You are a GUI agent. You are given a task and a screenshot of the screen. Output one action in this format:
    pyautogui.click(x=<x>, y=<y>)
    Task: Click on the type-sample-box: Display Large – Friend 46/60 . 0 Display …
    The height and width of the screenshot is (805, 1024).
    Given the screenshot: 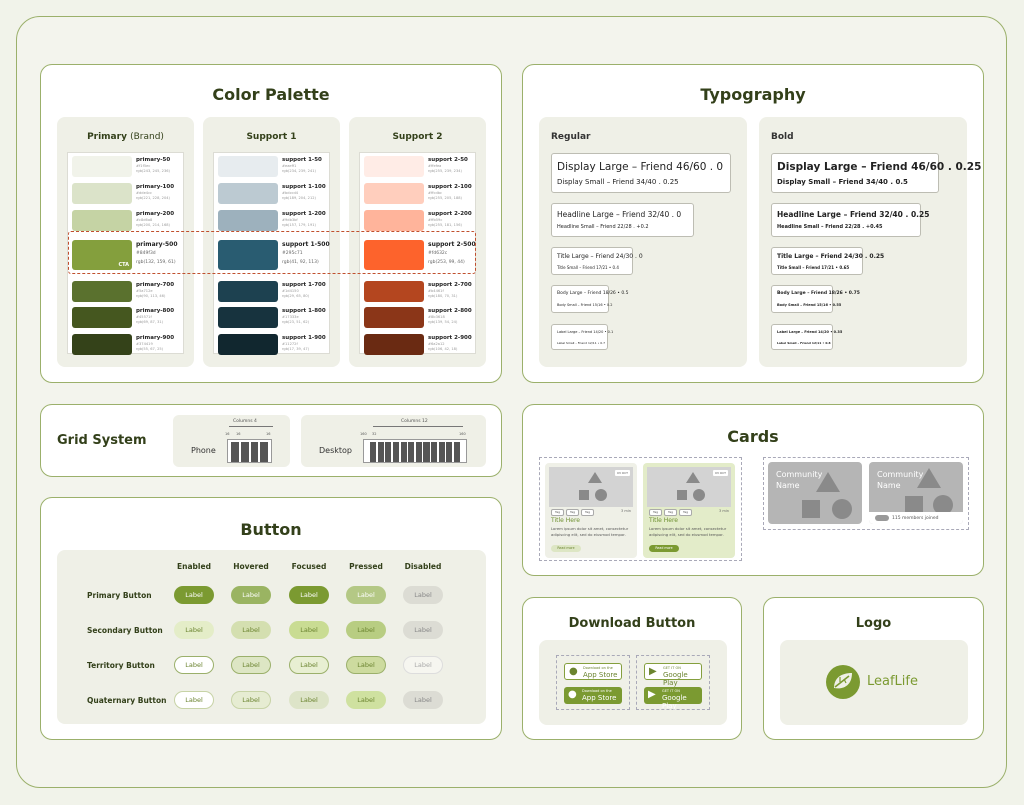 What is the action you would take?
    pyautogui.click(x=641, y=173)
    